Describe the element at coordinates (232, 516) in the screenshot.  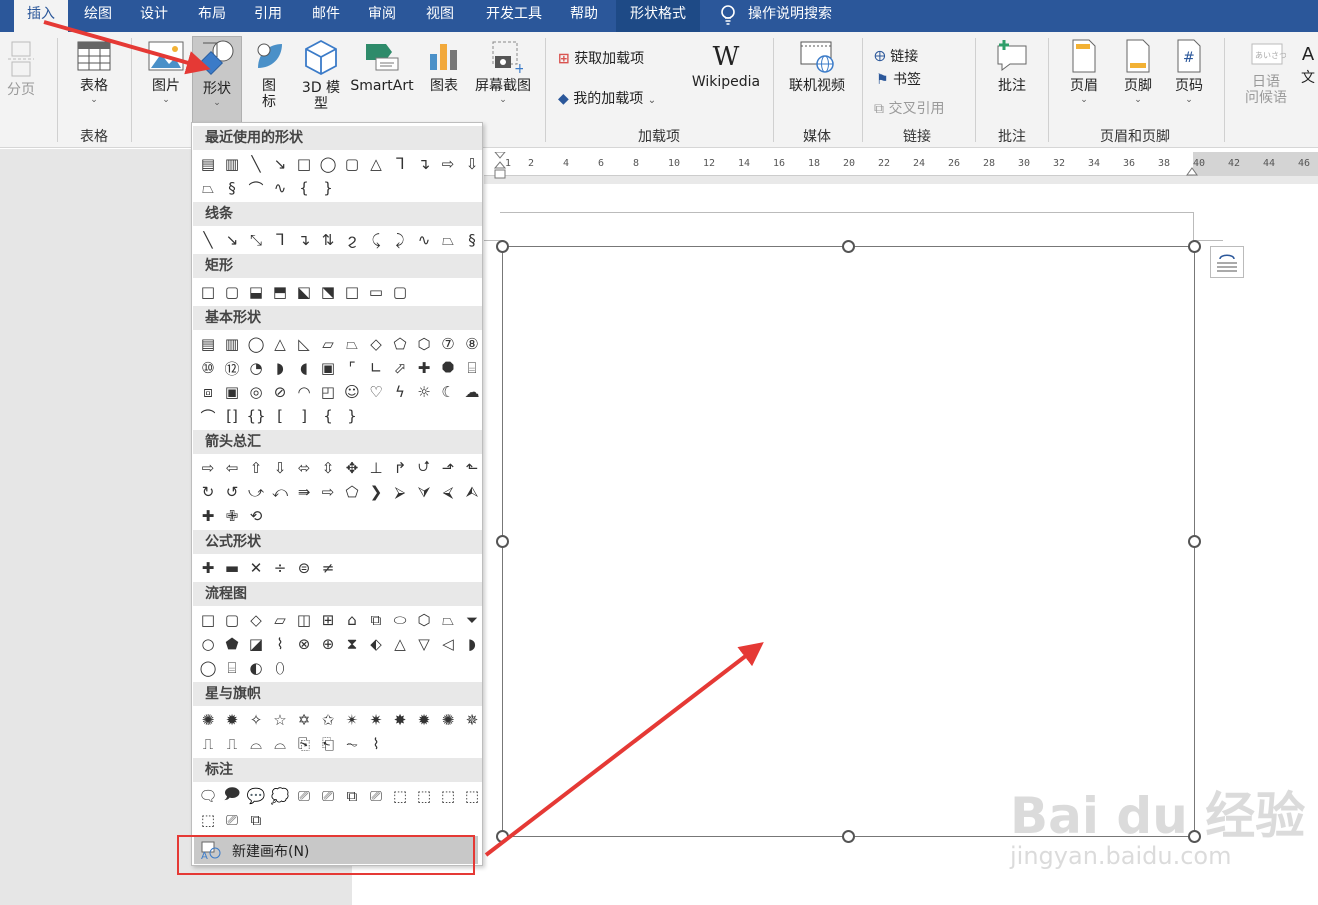
I see `quad-arrow-callout-shape-icon: ✙` at that location.